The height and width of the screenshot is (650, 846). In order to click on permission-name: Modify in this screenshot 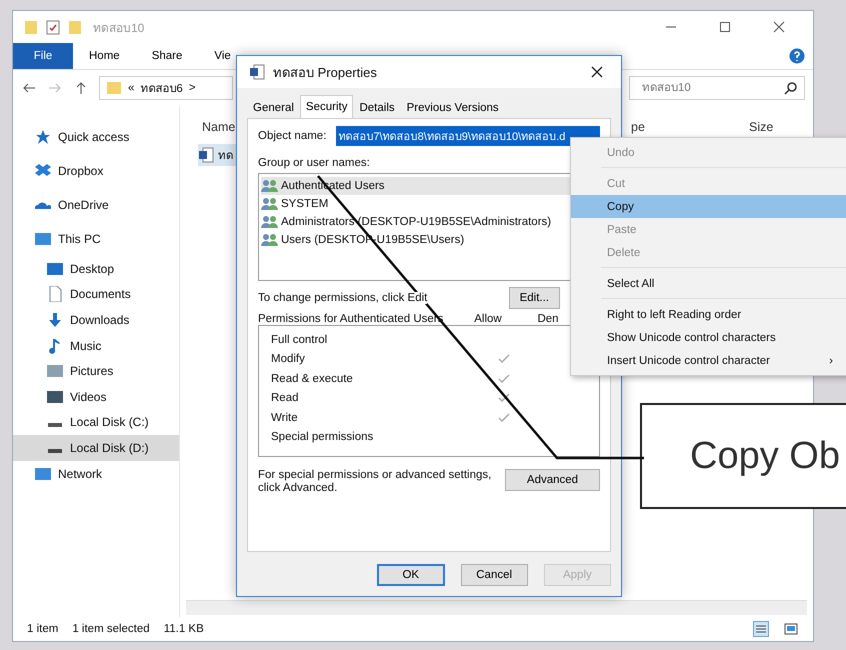, I will do `click(288, 359)`.